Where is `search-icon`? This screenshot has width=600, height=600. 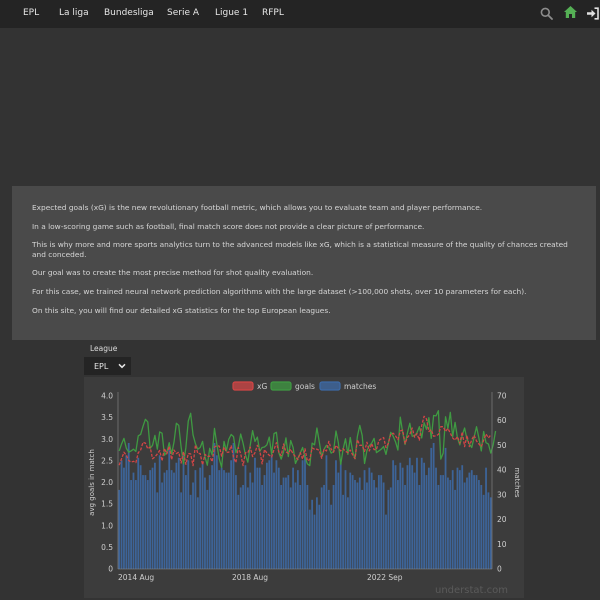
search-icon is located at coordinates (546, 14).